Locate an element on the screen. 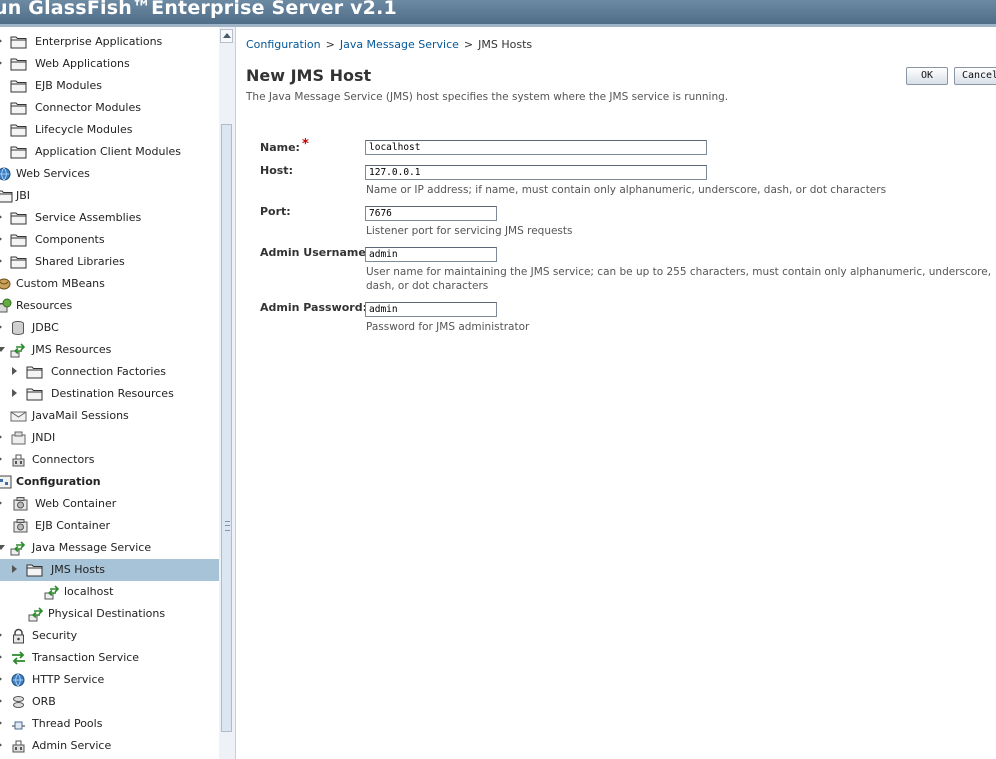 The width and height of the screenshot is (996, 759). tree-item-orb: ORB is located at coordinates (109, 702).